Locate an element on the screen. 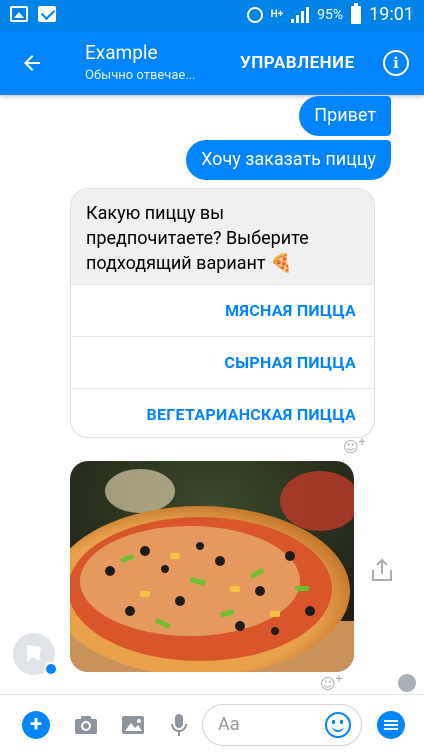 This screenshot has width=424, height=754. back-arrow-icon is located at coordinates (32, 63).